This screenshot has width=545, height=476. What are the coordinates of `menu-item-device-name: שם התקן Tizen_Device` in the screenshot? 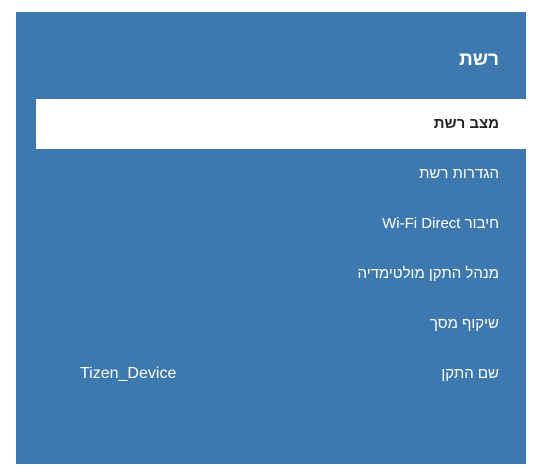 It's located at (281, 374).